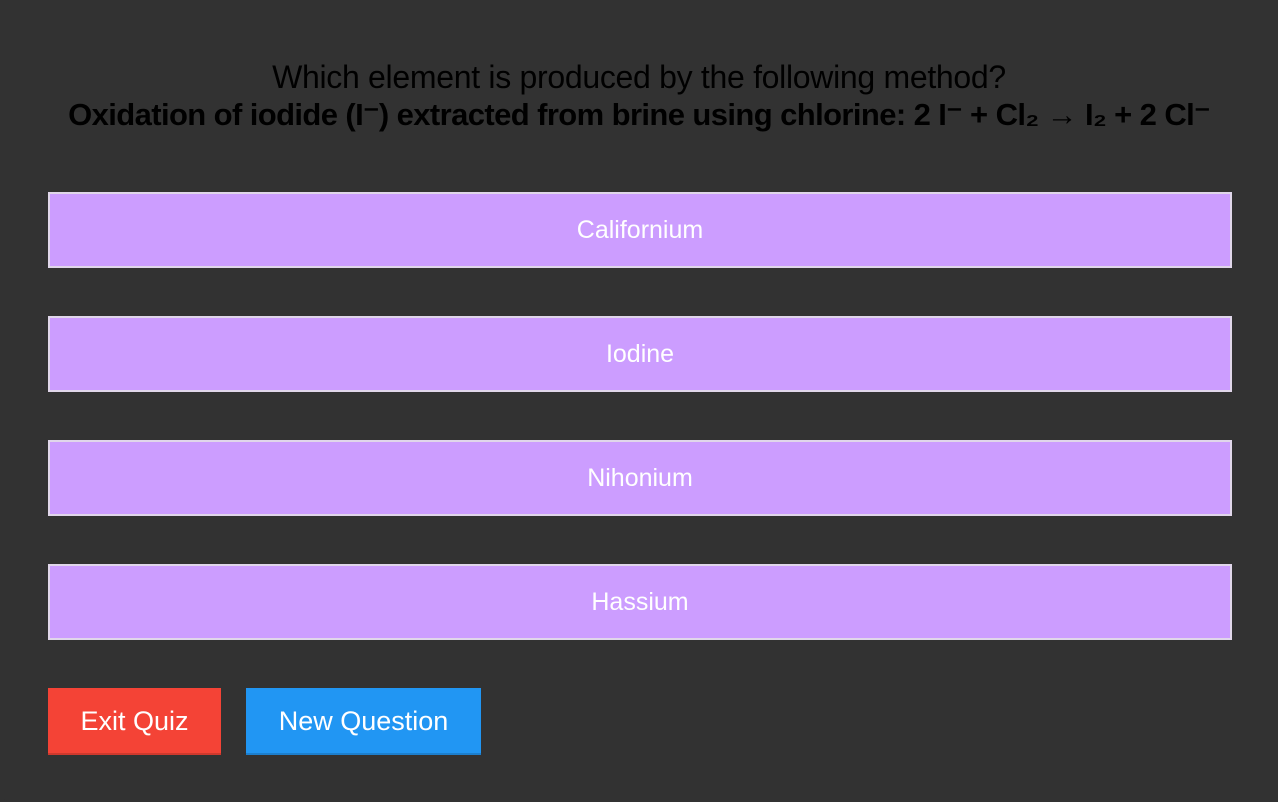 This screenshot has width=1278, height=802. Describe the element at coordinates (640, 602) in the screenshot. I see `answer-option-hassium: Hassium` at that location.